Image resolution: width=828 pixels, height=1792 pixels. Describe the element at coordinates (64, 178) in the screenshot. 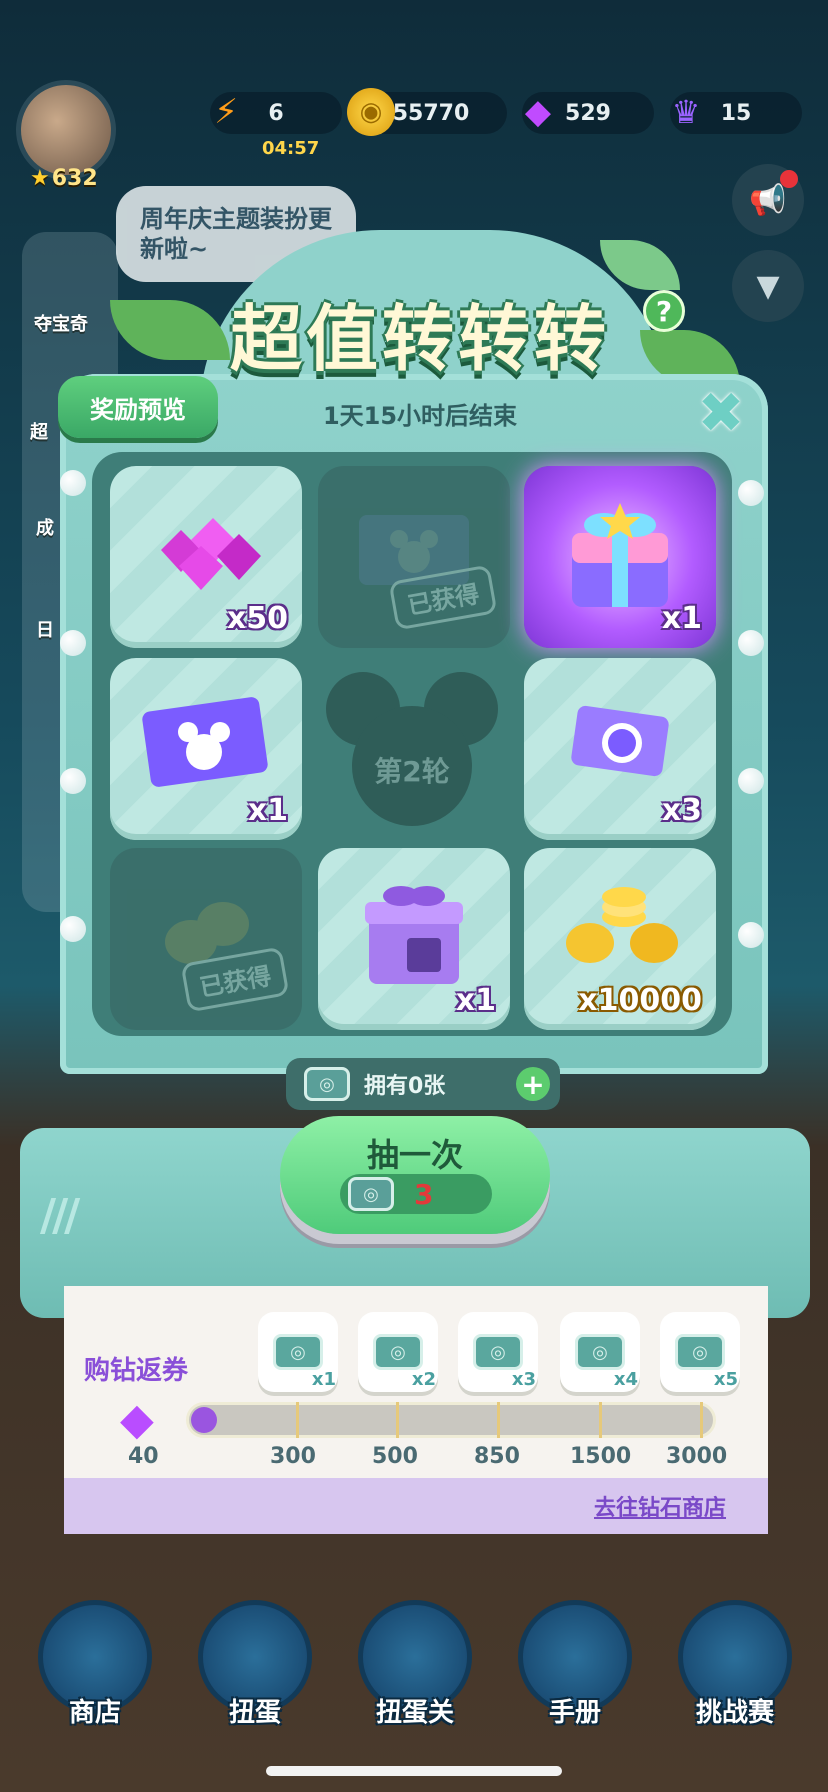

I see `player-level: ★632` at that location.